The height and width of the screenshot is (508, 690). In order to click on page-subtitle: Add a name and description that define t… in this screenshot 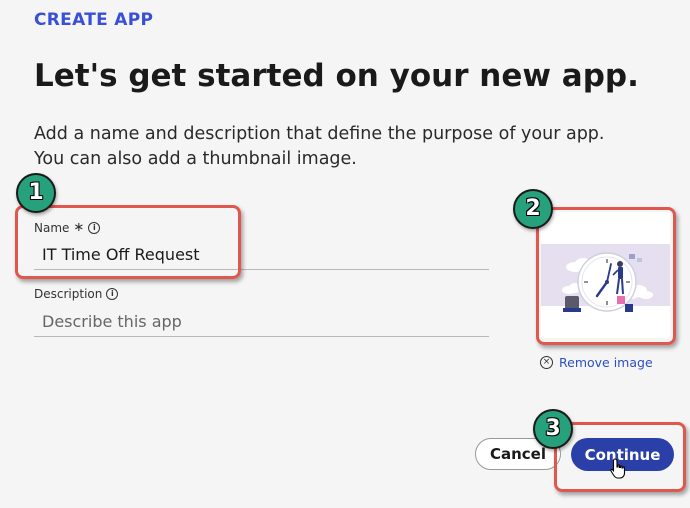, I will do `click(354, 147)`.